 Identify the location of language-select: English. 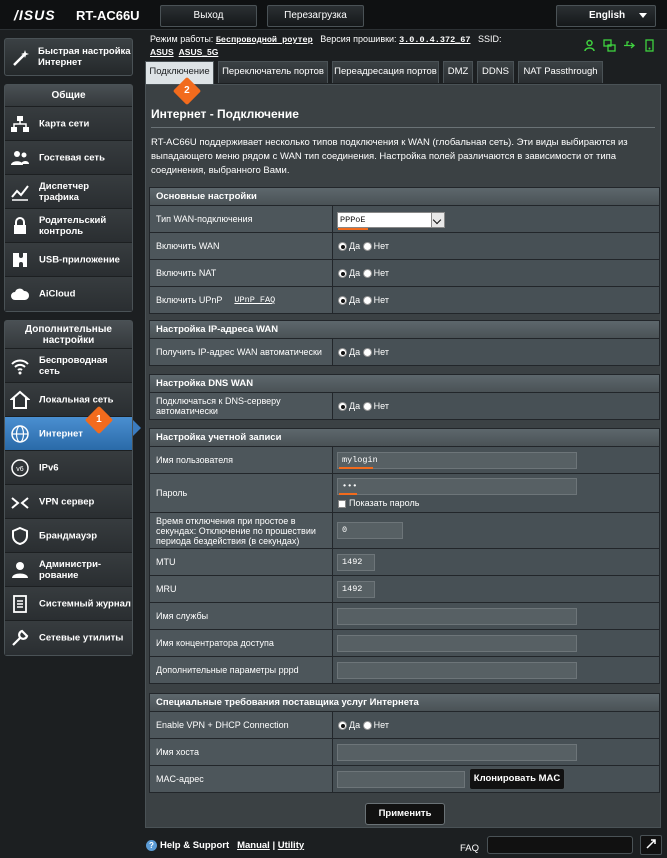
(606, 16).